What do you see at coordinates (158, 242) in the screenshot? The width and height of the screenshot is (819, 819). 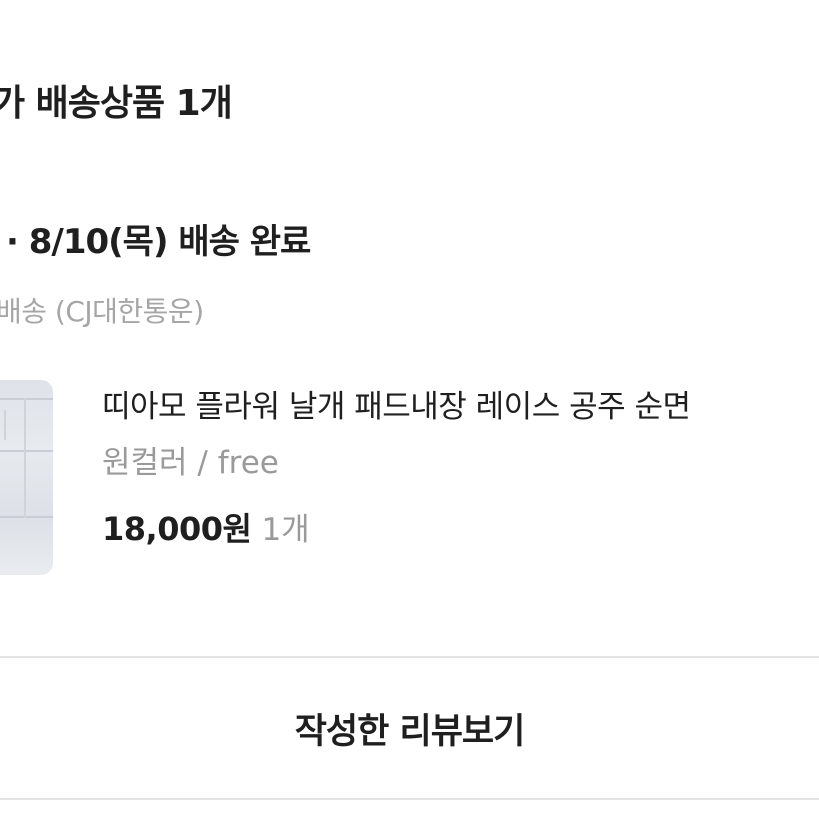 I see `delivery-status: · 8/10(목) 배송 완료` at bounding box center [158, 242].